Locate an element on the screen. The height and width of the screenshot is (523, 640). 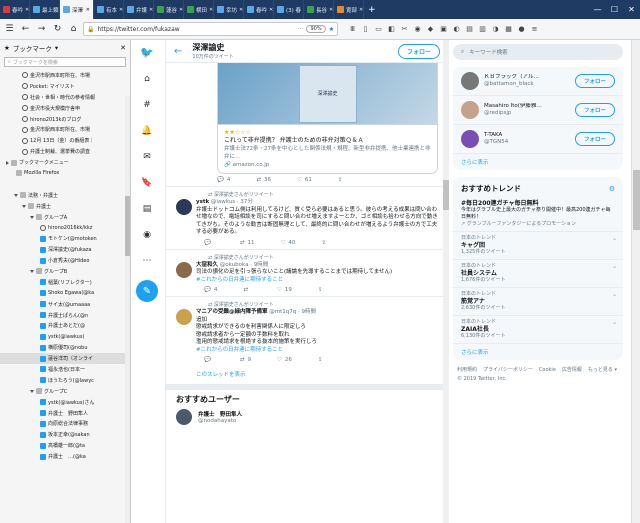
addon-icon: ◑ is located at coordinates (495, 29).